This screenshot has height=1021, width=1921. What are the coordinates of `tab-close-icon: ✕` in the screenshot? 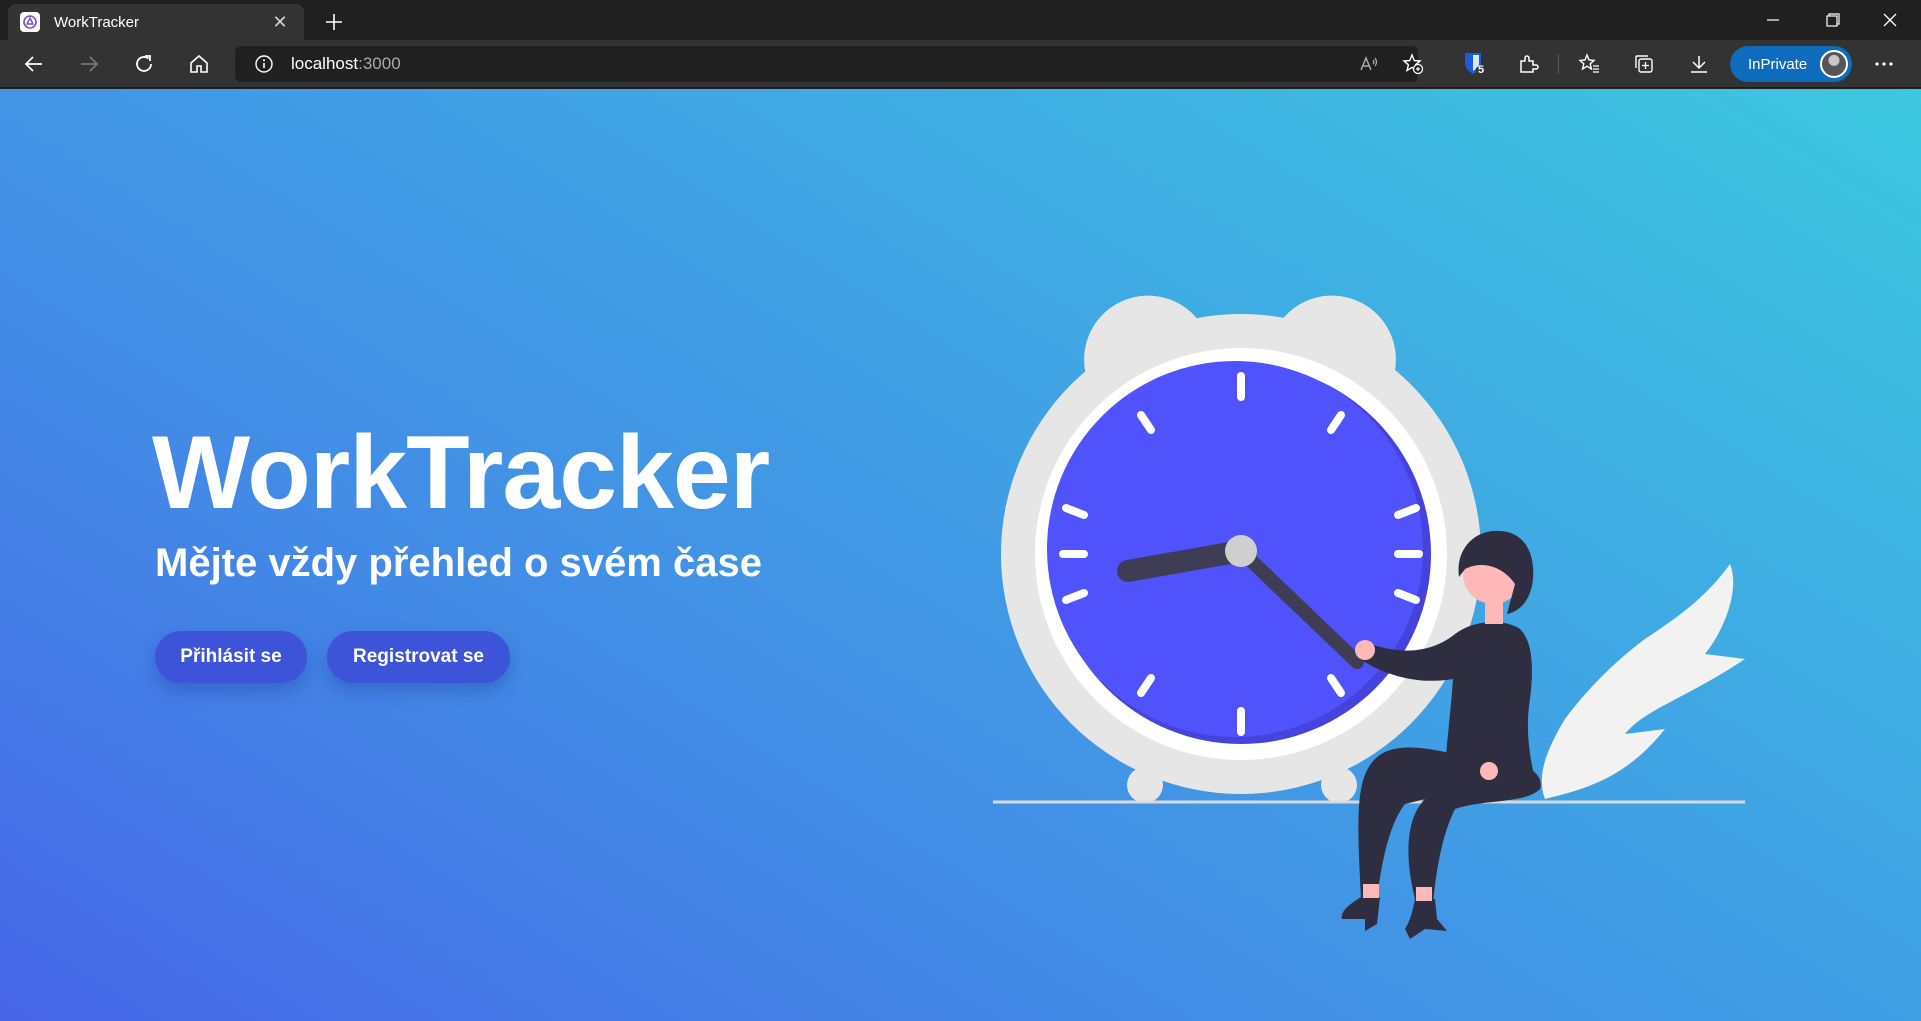 It's located at (280, 22).